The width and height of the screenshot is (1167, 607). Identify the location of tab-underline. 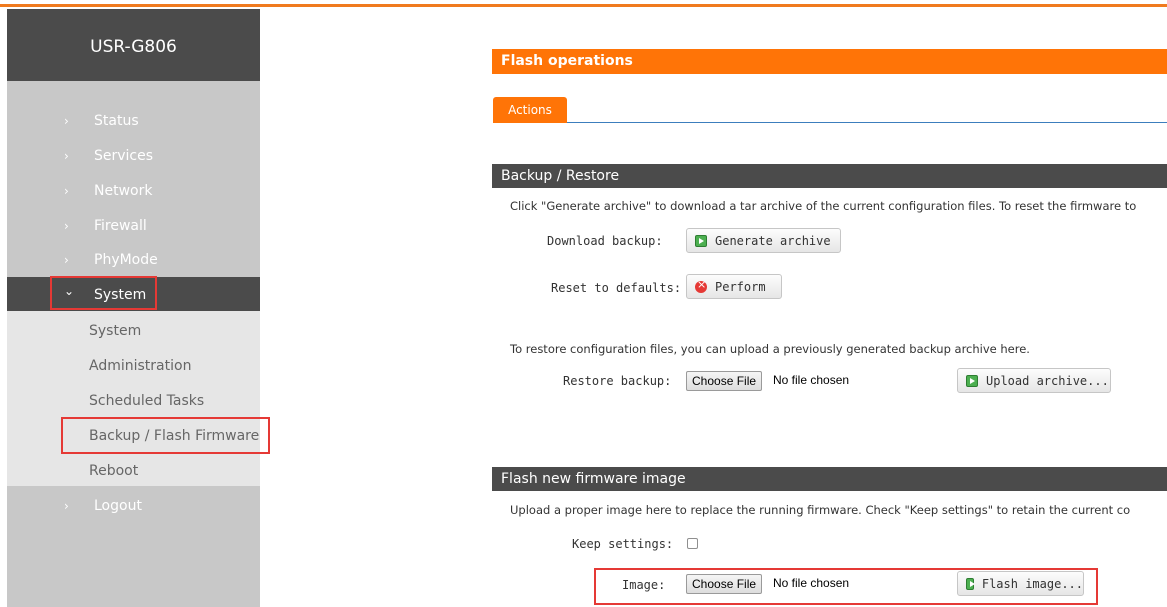
(867, 122).